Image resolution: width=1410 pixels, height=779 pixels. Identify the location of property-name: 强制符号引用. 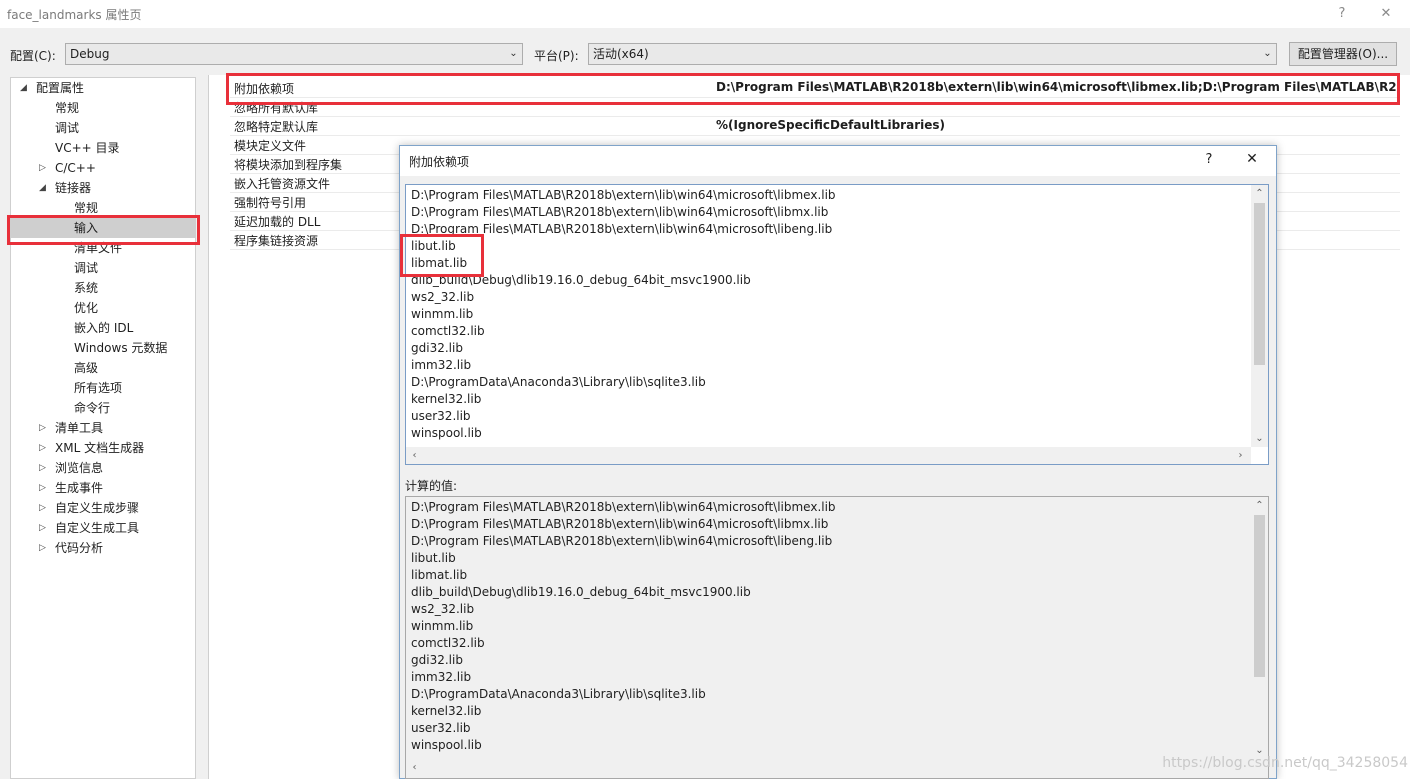
(270, 203).